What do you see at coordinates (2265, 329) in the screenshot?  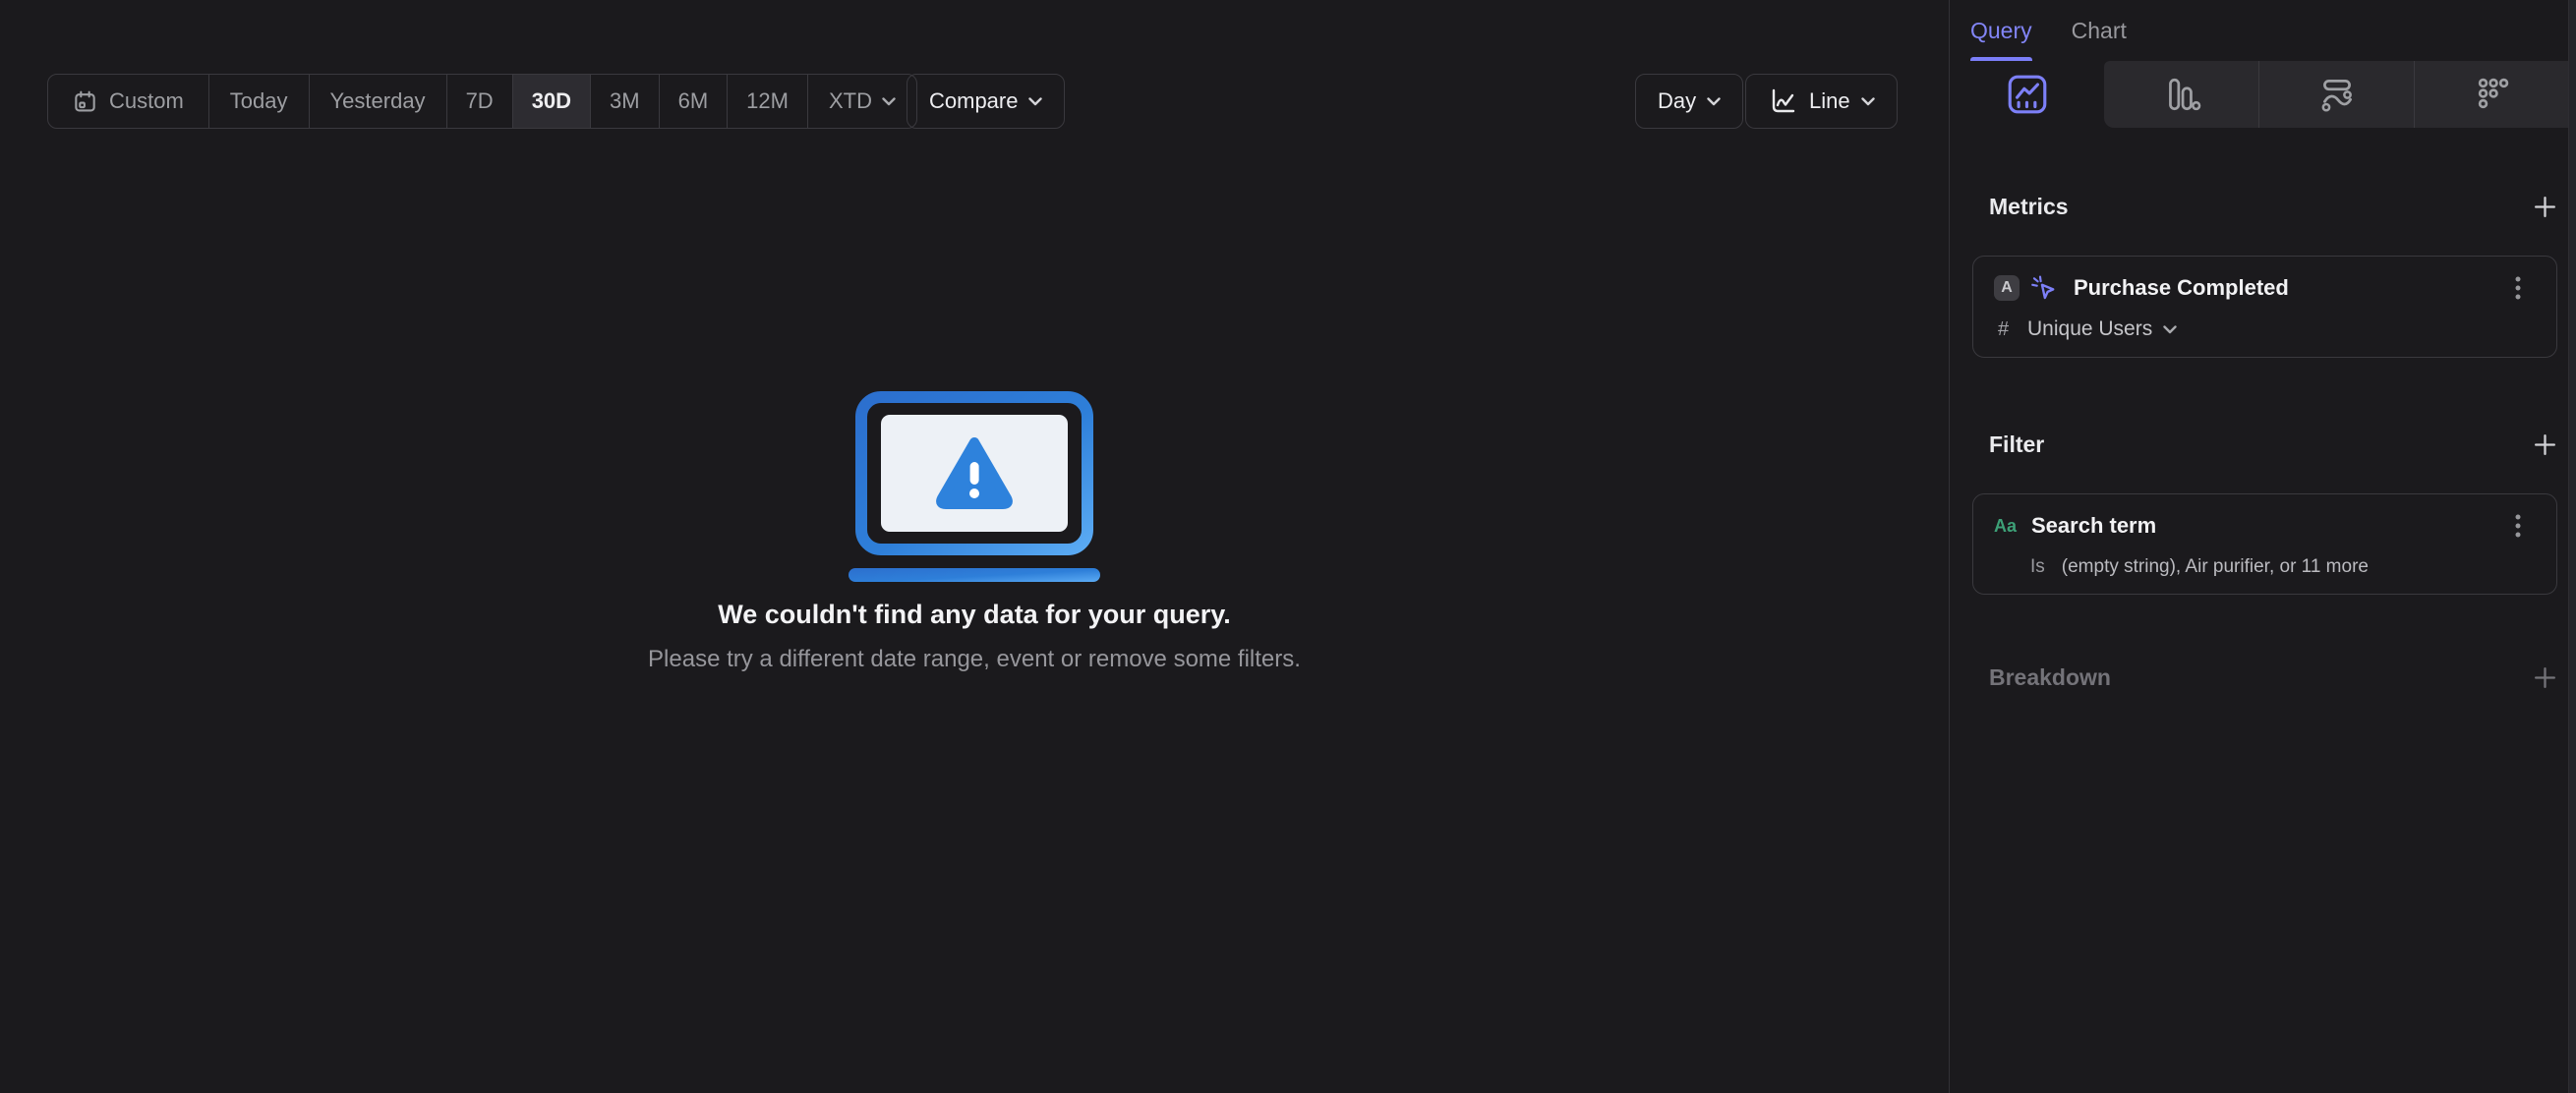 I see `metric-aggregation-row: # Unique Users` at bounding box center [2265, 329].